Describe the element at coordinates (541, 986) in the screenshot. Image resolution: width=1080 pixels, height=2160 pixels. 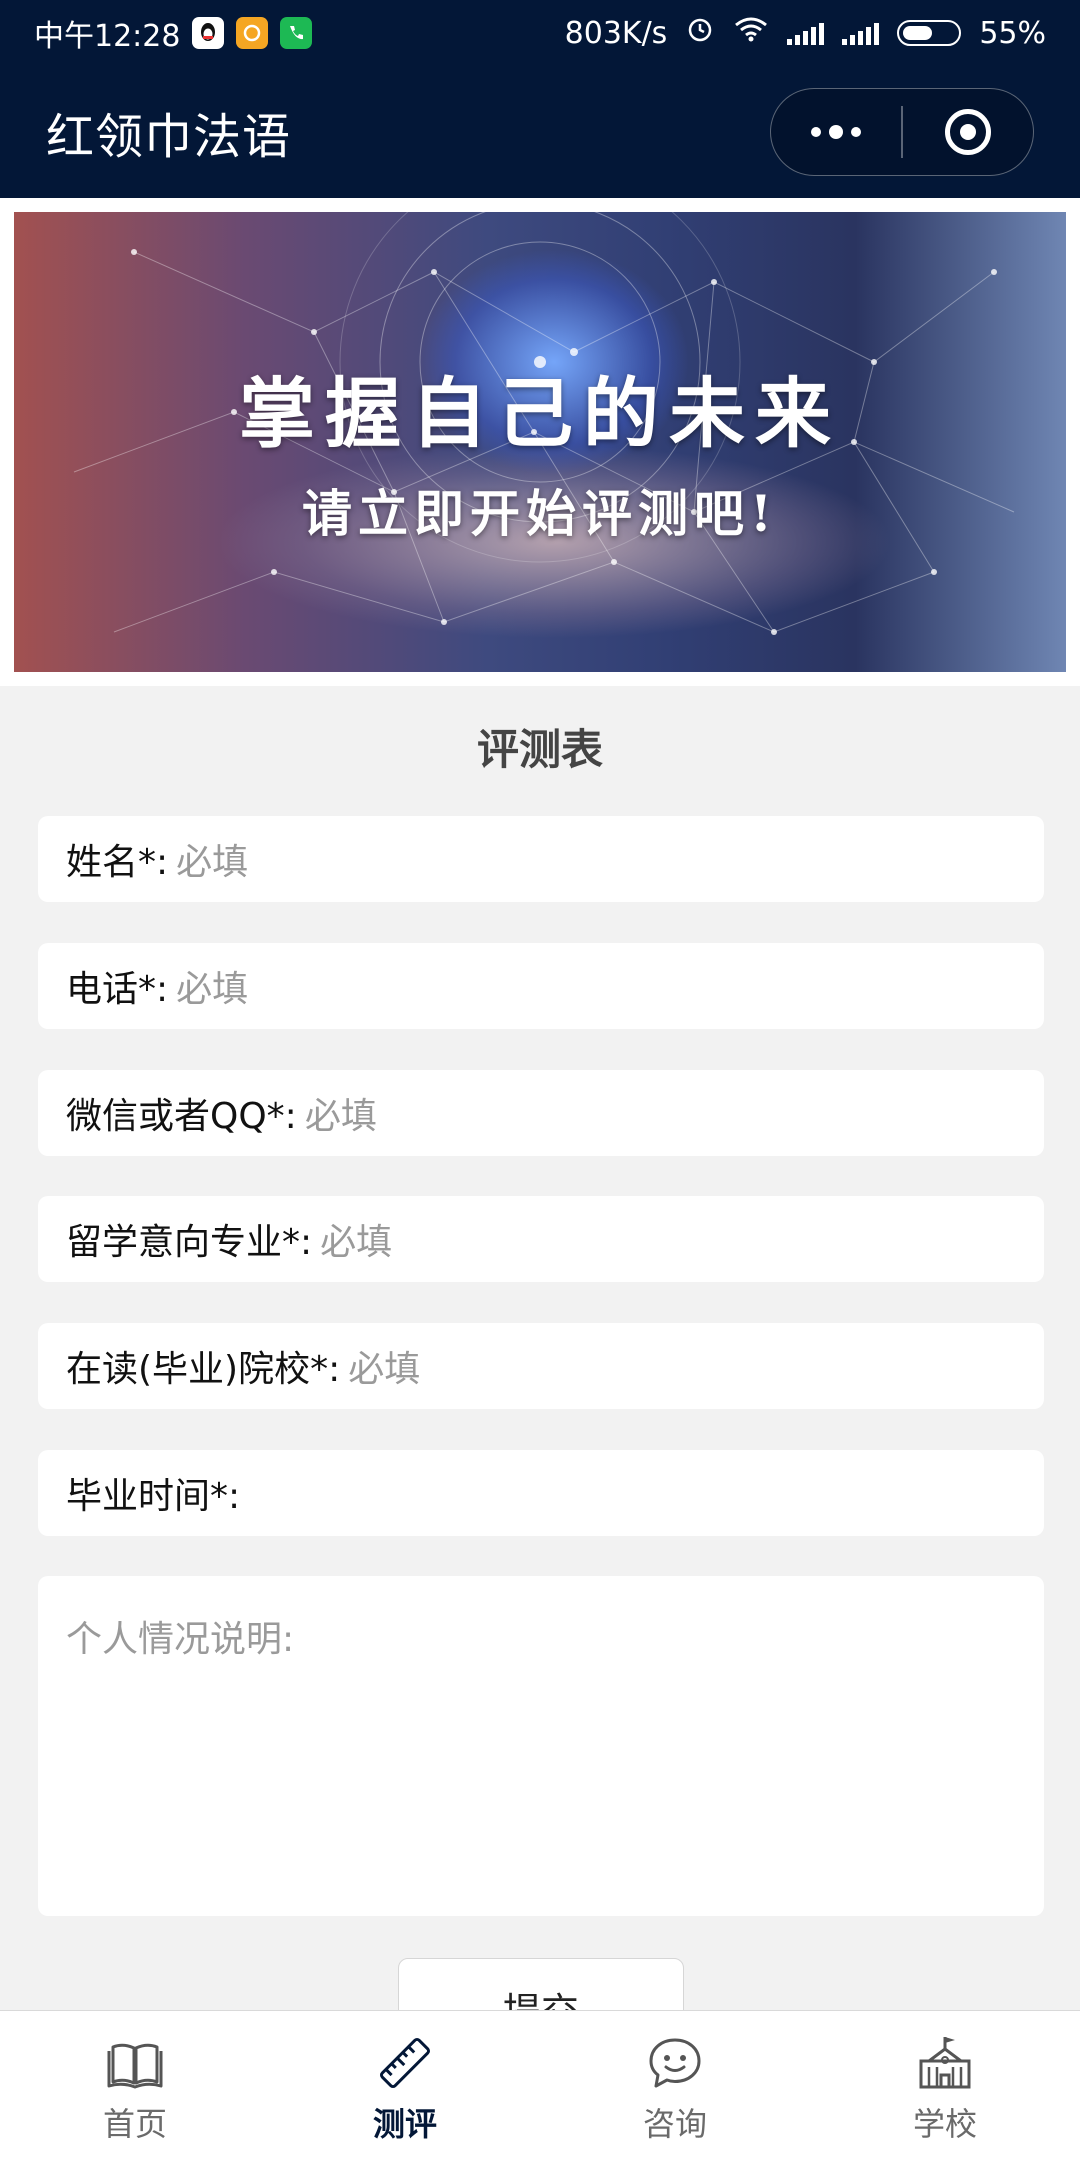
I see `phone-field: 电话*: 必填` at that location.